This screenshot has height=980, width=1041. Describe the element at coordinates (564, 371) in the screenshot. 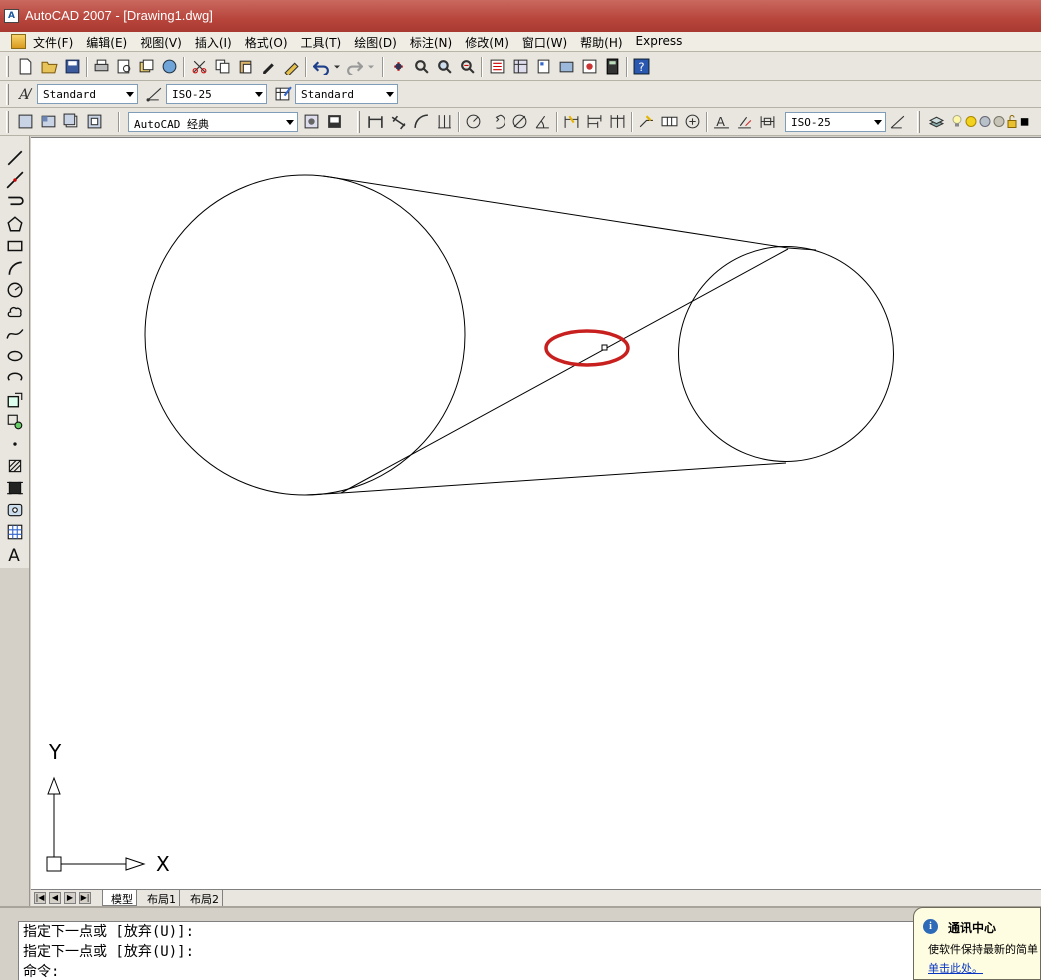

I see `cross-tangent-line` at that location.